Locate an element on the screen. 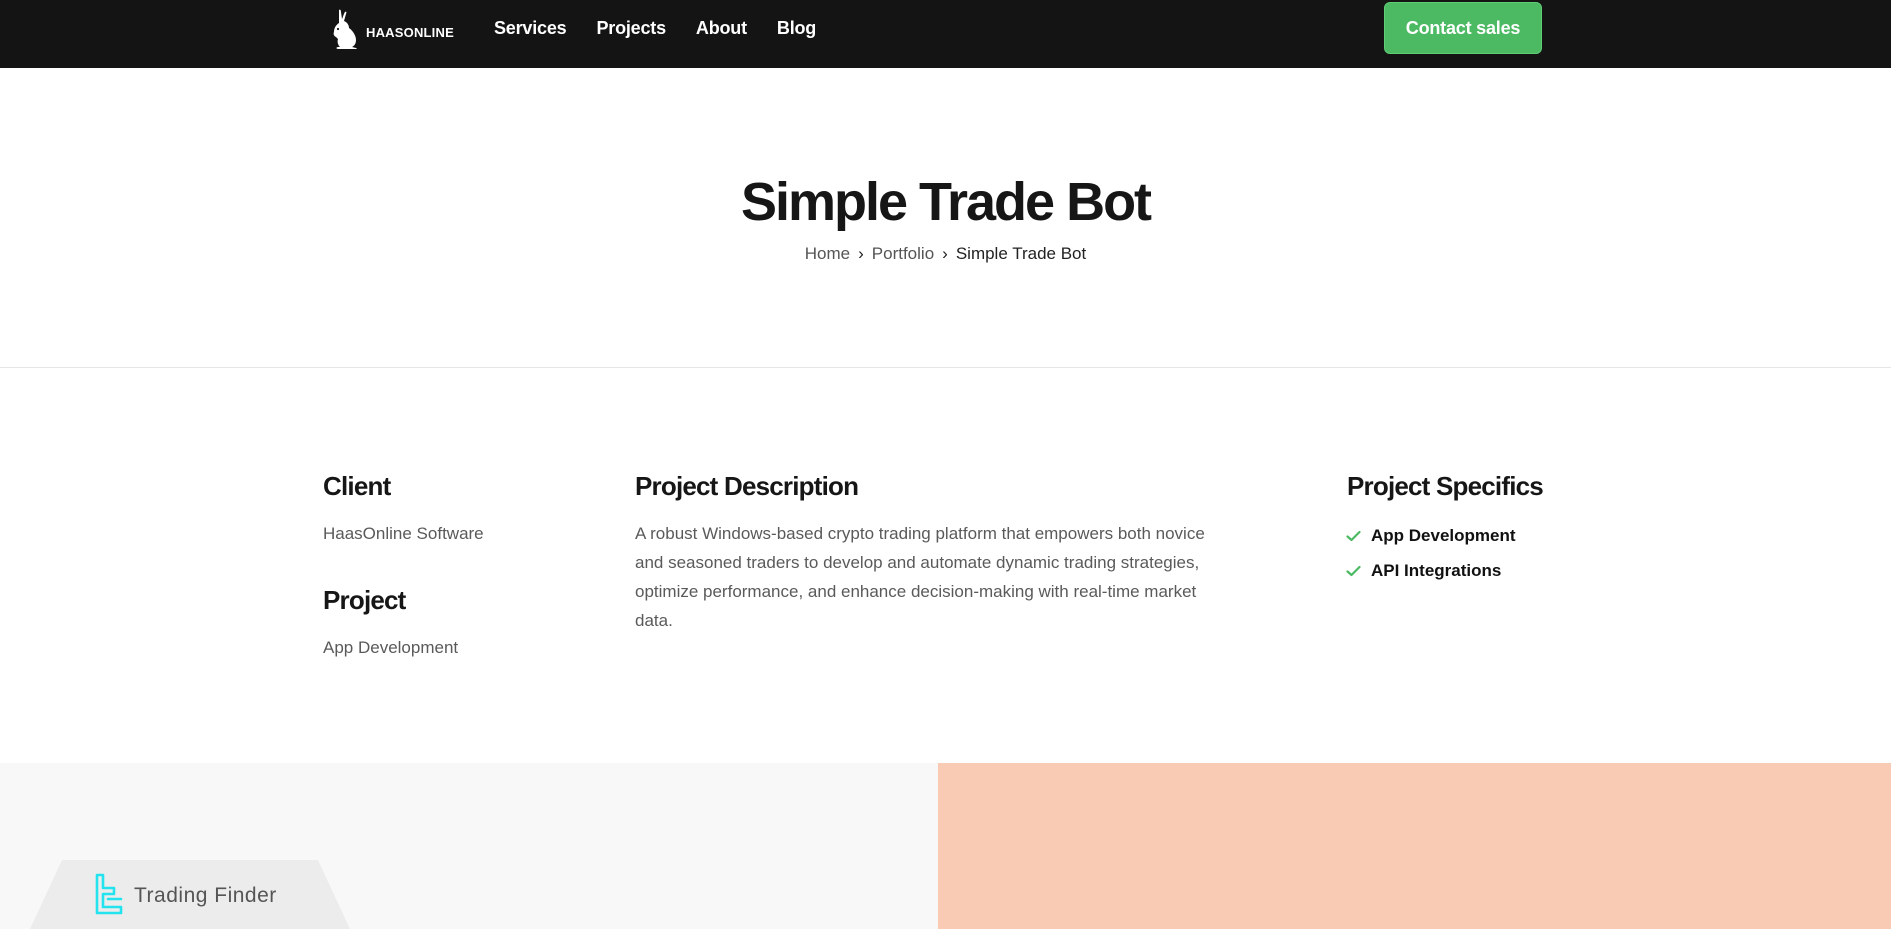 The image size is (1891, 929). client-heading: Client is located at coordinates (357, 486).